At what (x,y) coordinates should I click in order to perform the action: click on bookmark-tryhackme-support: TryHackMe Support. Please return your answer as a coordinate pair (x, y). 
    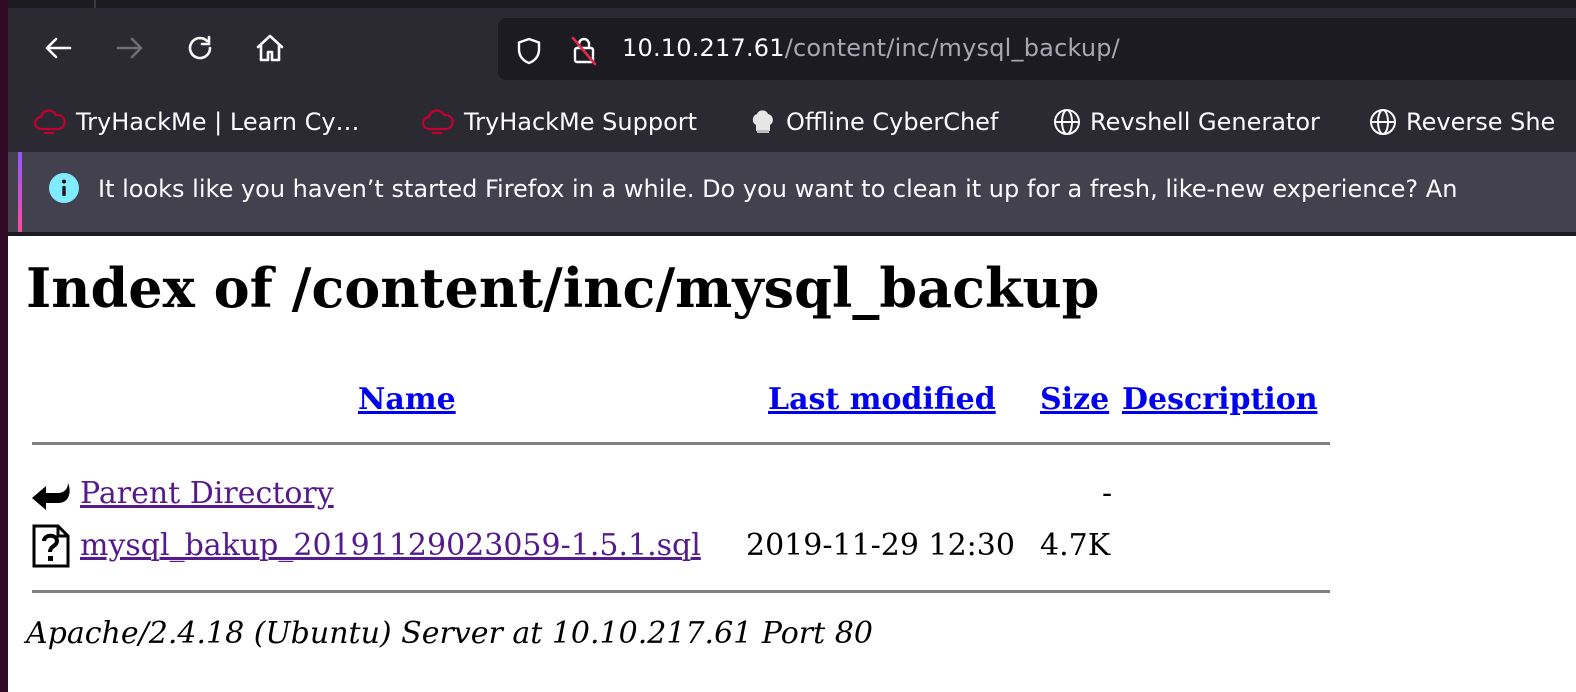
    Looking at the image, I should click on (558, 122).